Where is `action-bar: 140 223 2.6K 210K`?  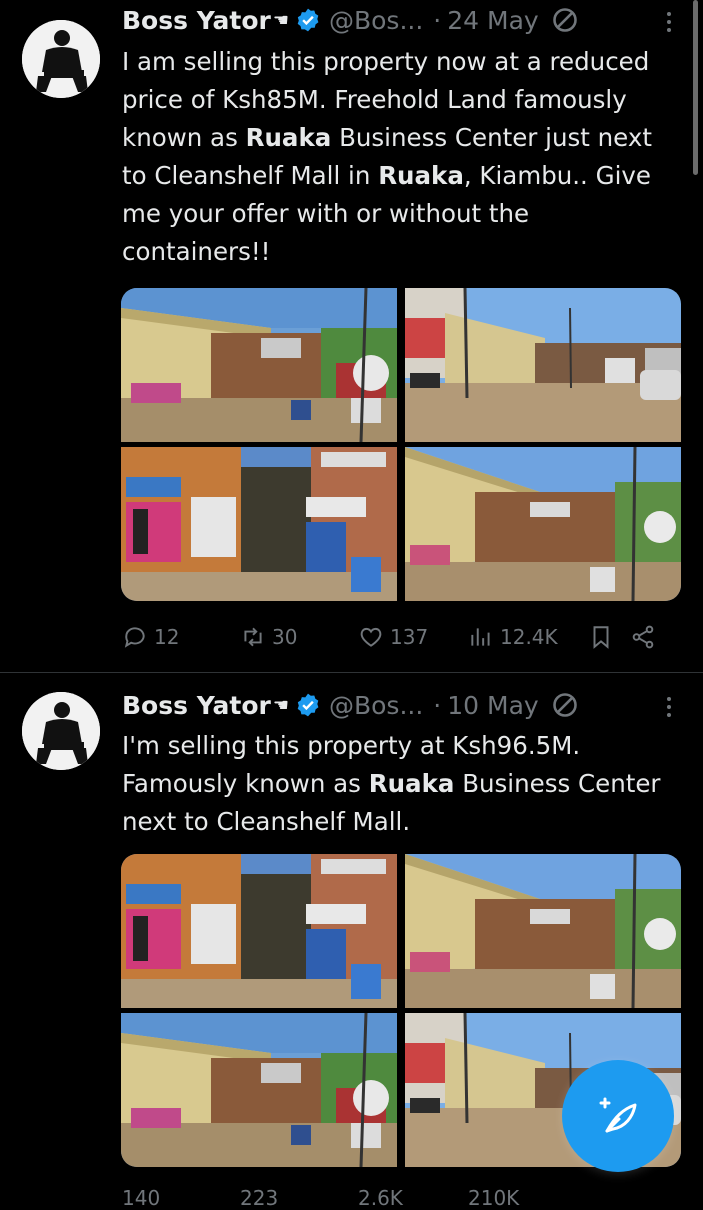 action-bar: 140 223 2.6K 210K is located at coordinates (402, 1198).